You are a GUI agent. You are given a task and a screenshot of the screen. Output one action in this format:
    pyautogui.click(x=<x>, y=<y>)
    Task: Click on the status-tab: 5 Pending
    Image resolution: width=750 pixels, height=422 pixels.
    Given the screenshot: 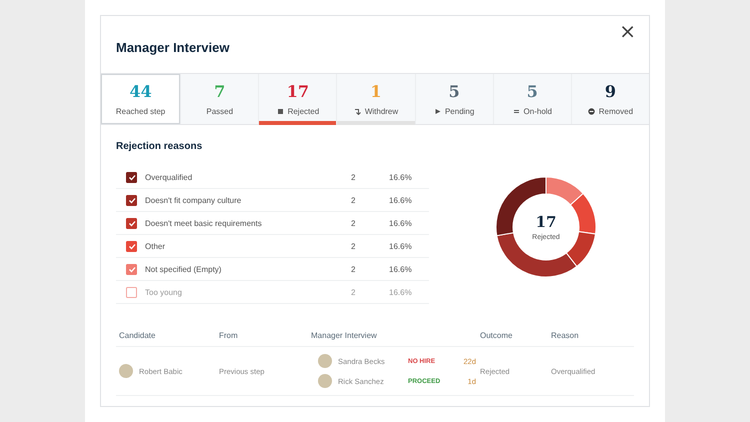 What is the action you would take?
    pyautogui.click(x=453, y=99)
    